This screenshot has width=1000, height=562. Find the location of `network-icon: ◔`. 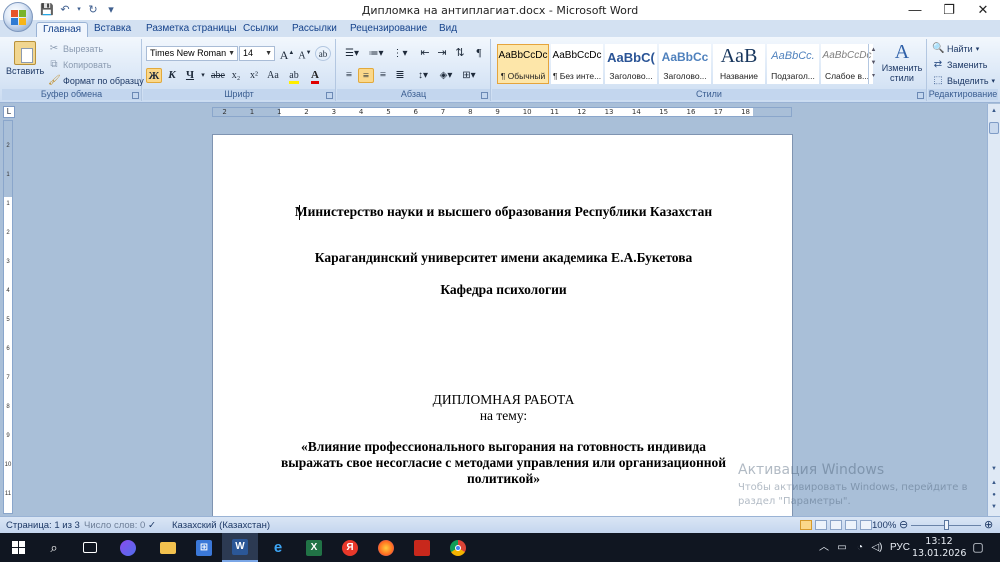

network-icon: ◔ is located at coordinates (860, 547).